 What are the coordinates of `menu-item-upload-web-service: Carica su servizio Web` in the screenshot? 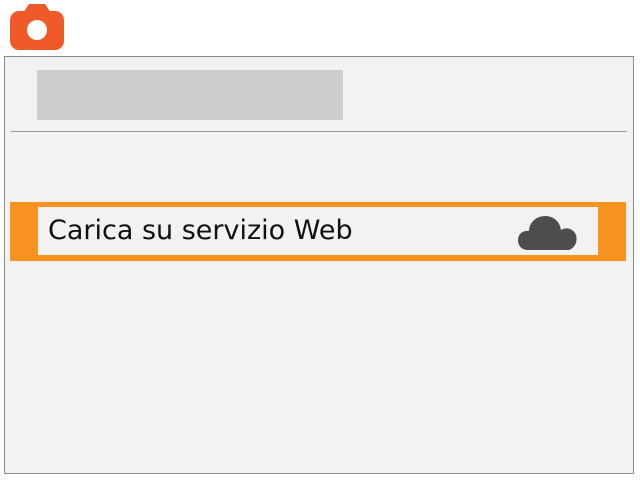 It's located at (318, 231).